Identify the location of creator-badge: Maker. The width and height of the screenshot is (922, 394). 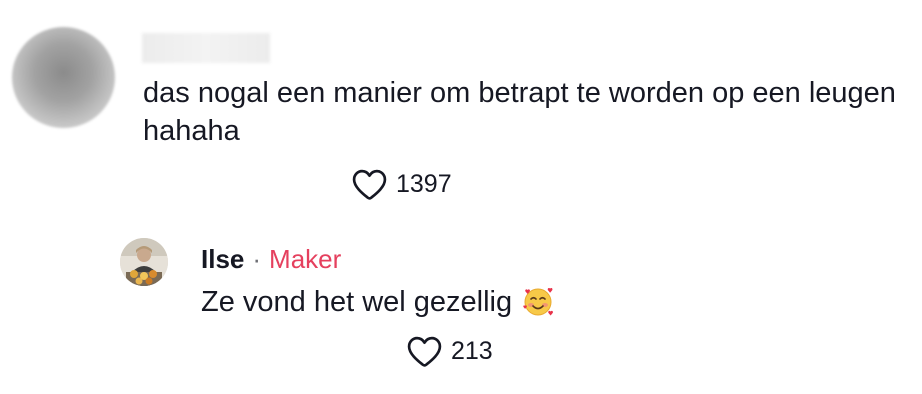
(305, 259).